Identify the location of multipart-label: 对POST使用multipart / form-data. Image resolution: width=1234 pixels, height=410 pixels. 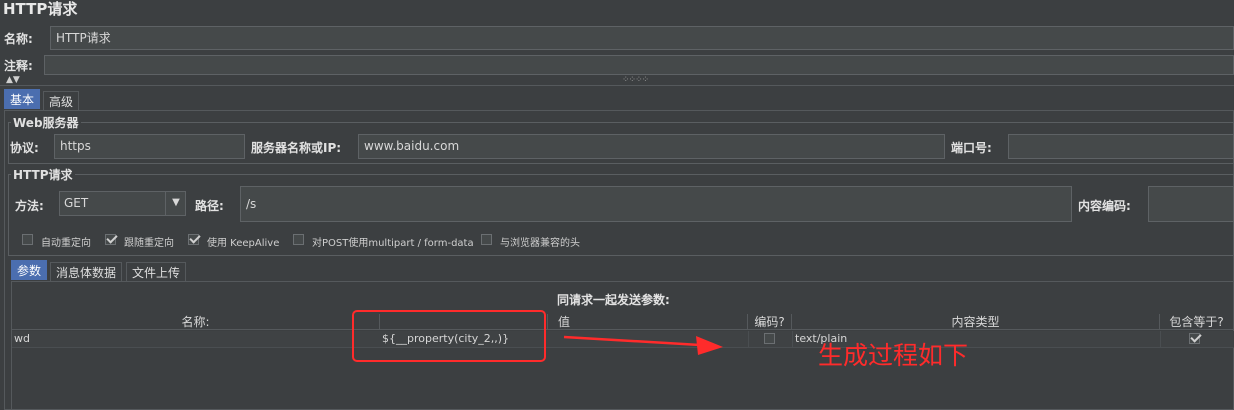
(393, 243).